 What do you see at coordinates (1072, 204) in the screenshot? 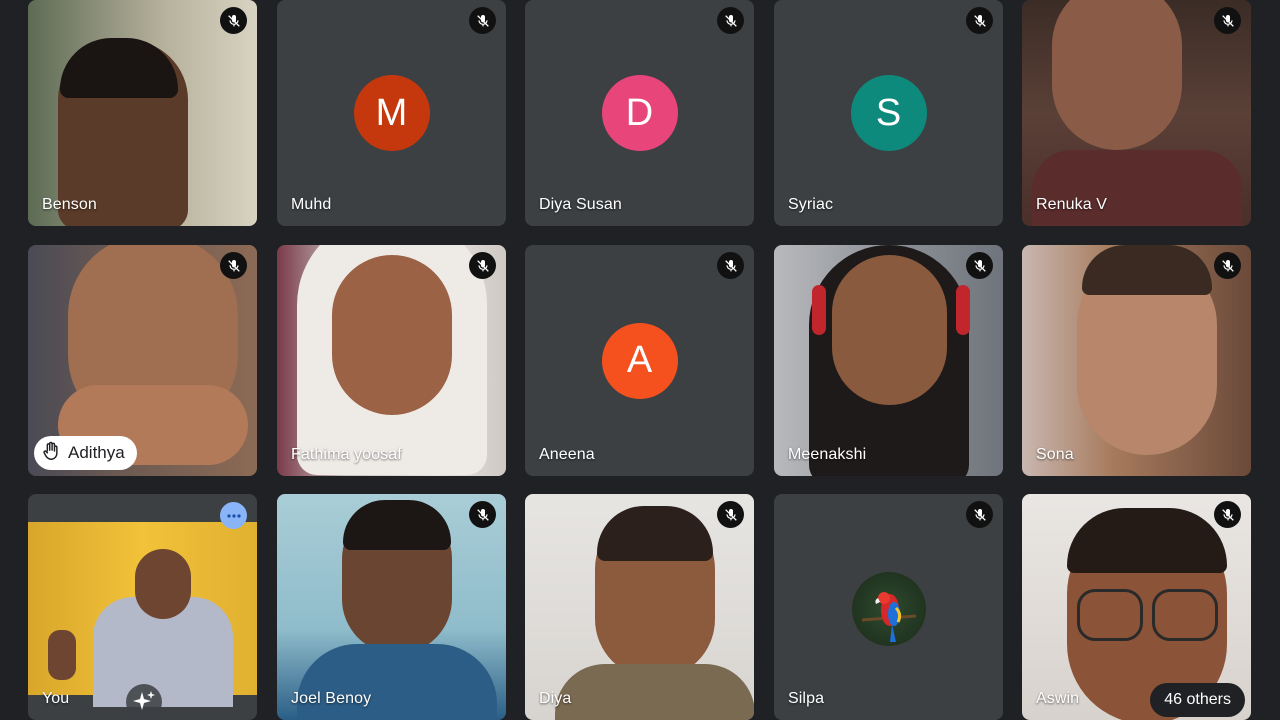
I see `participant-name: Renuka V` at bounding box center [1072, 204].